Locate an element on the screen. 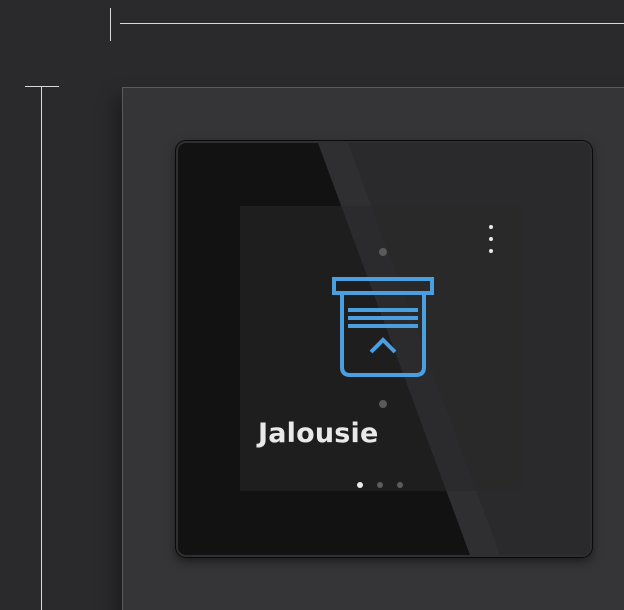  scroll-down-indicator is located at coordinates (383, 404).